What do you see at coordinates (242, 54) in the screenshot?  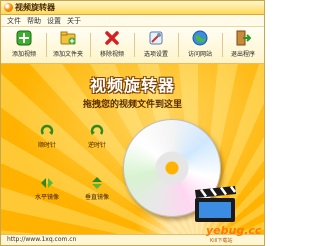 I see `exit-label: 退出程序` at bounding box center [242, 54].